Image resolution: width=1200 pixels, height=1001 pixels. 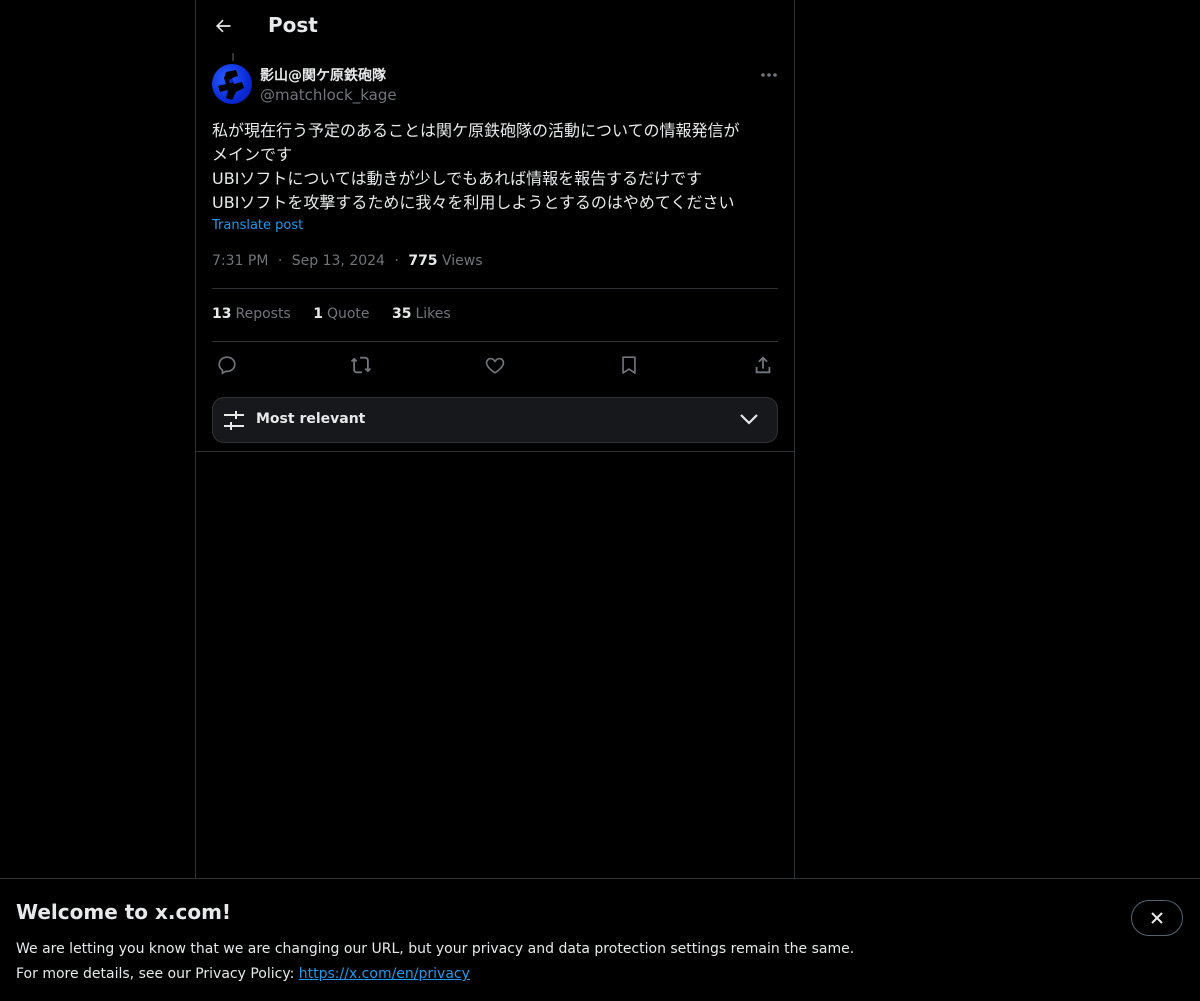 I want to click on post-date: Sep 13, 2024, so click(x=338, y=261).